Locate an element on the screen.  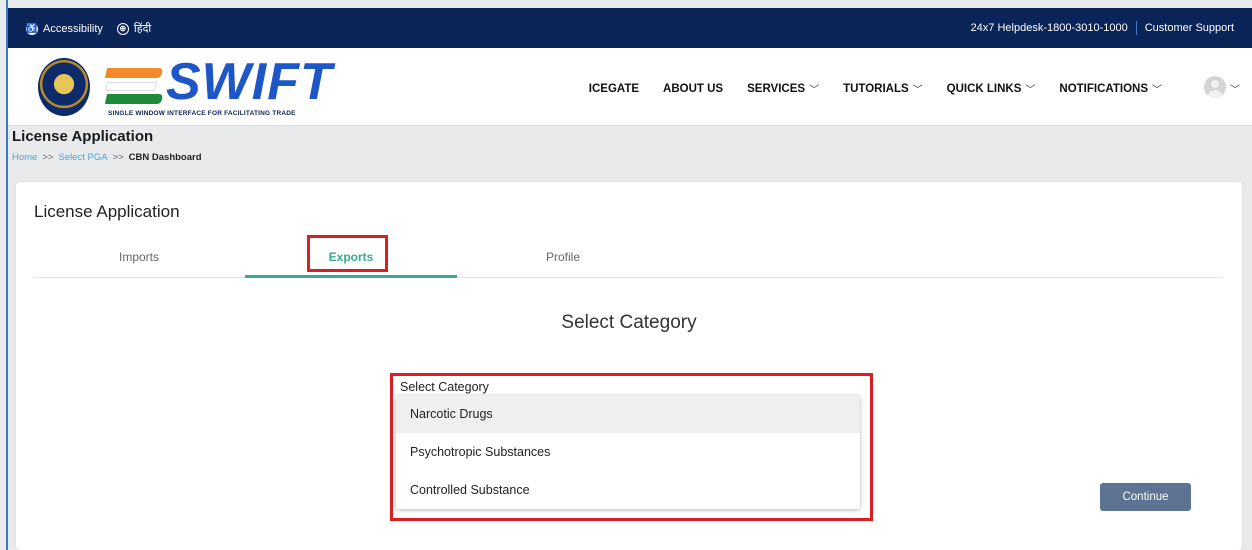
brand-name: SWIFT is located at coordinates (249, 82).